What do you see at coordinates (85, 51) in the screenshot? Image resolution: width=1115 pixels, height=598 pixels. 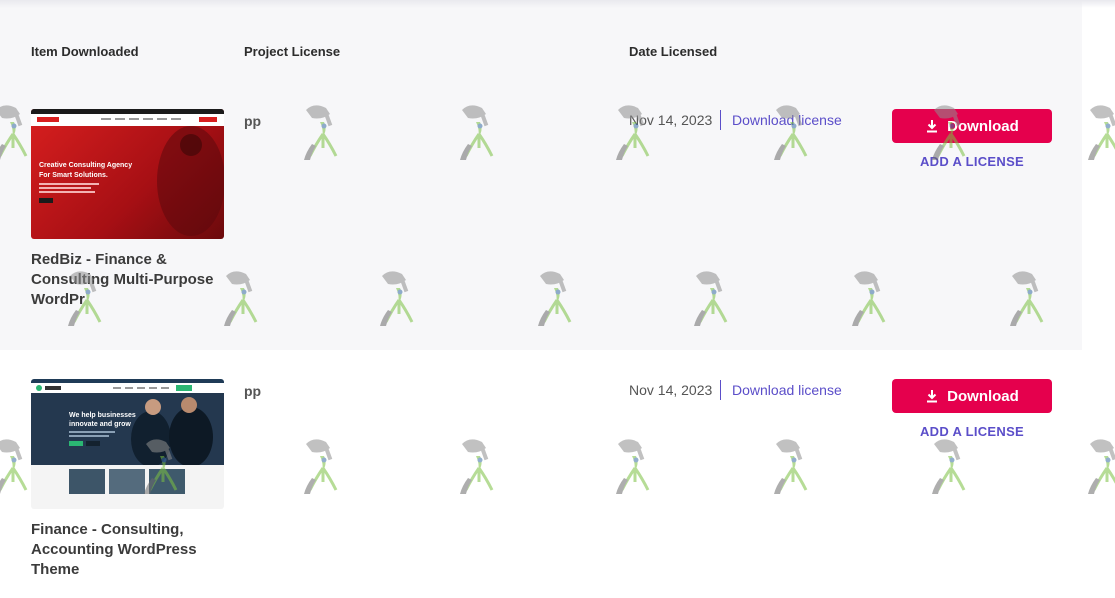 I see `header-item-downloaded: Item Downloaded` at bounding box center [85, 51].